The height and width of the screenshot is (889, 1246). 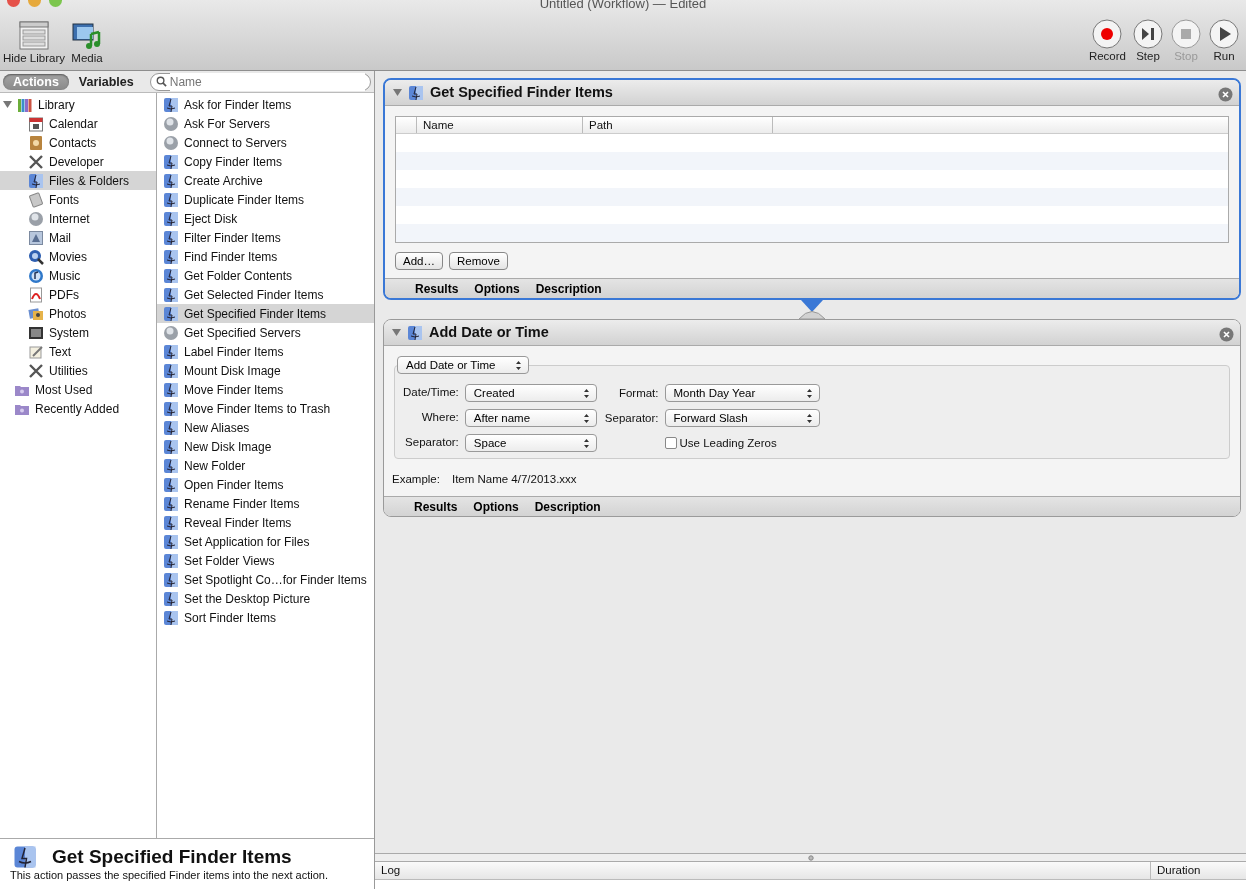 I want to click on step-icon, so click(x=1148, y=34).